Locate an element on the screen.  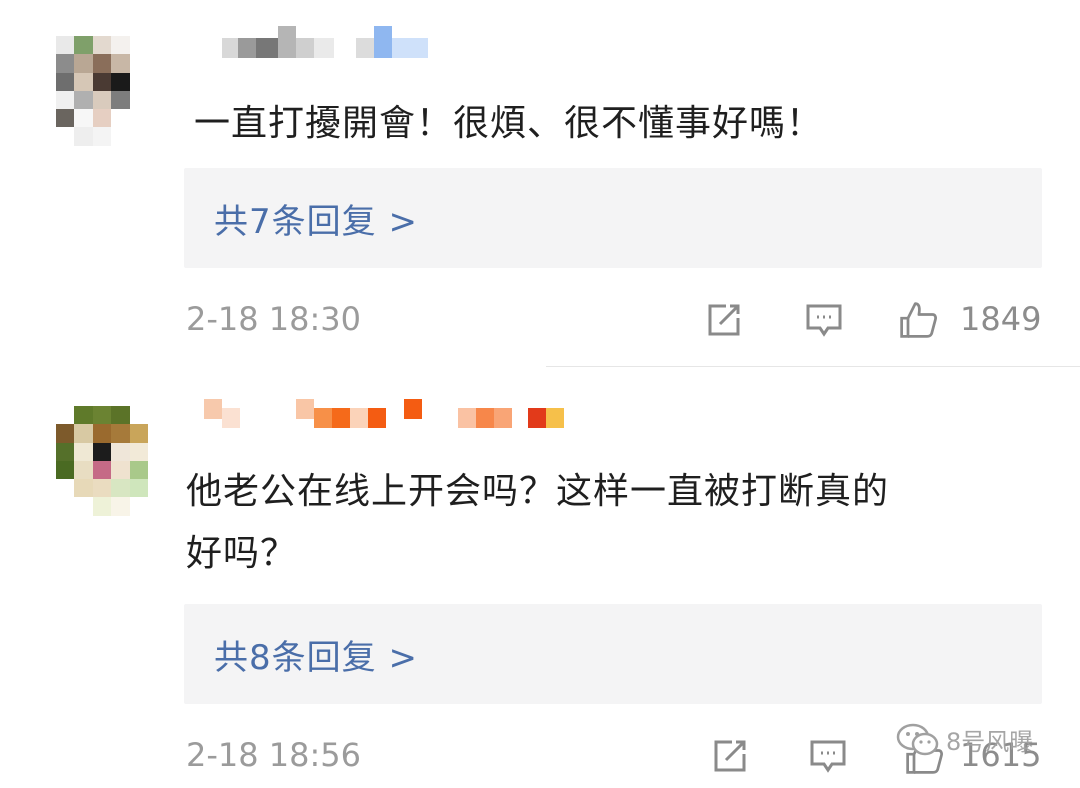
divider is located at coordinates (813, 366).